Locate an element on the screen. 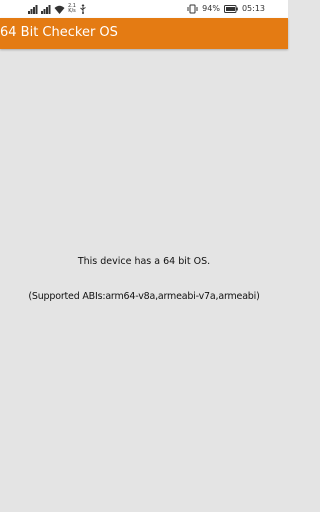 The image size is (320, 512). status-right-icons: 94% 05:13 is located at coordinates (226, 9).